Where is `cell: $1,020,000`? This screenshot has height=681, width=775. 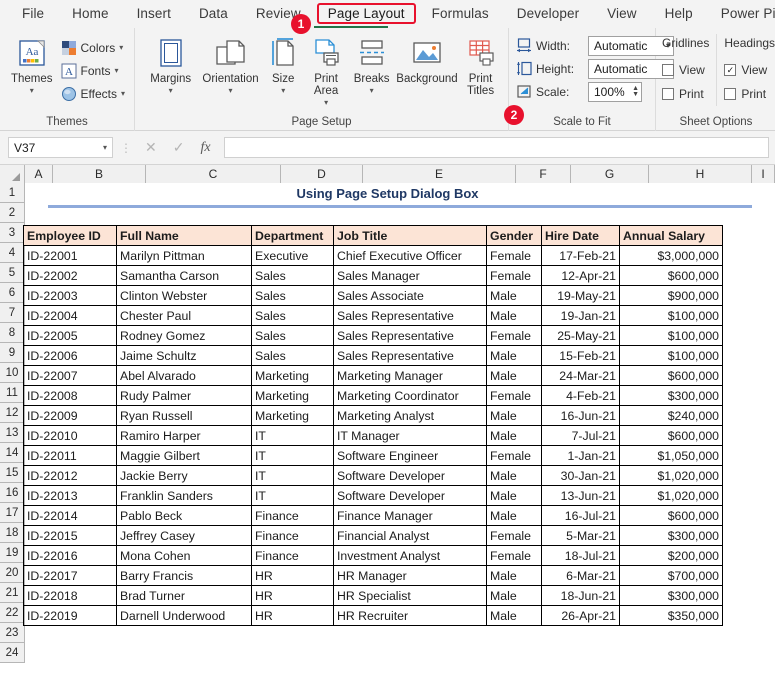 cell: $1,020,000 is located at coordinates (671, 475).